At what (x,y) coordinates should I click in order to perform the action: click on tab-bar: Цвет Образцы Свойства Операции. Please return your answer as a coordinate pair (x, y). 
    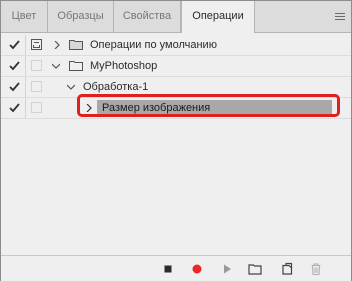
    Looking at the image, I should click on (176, 17).